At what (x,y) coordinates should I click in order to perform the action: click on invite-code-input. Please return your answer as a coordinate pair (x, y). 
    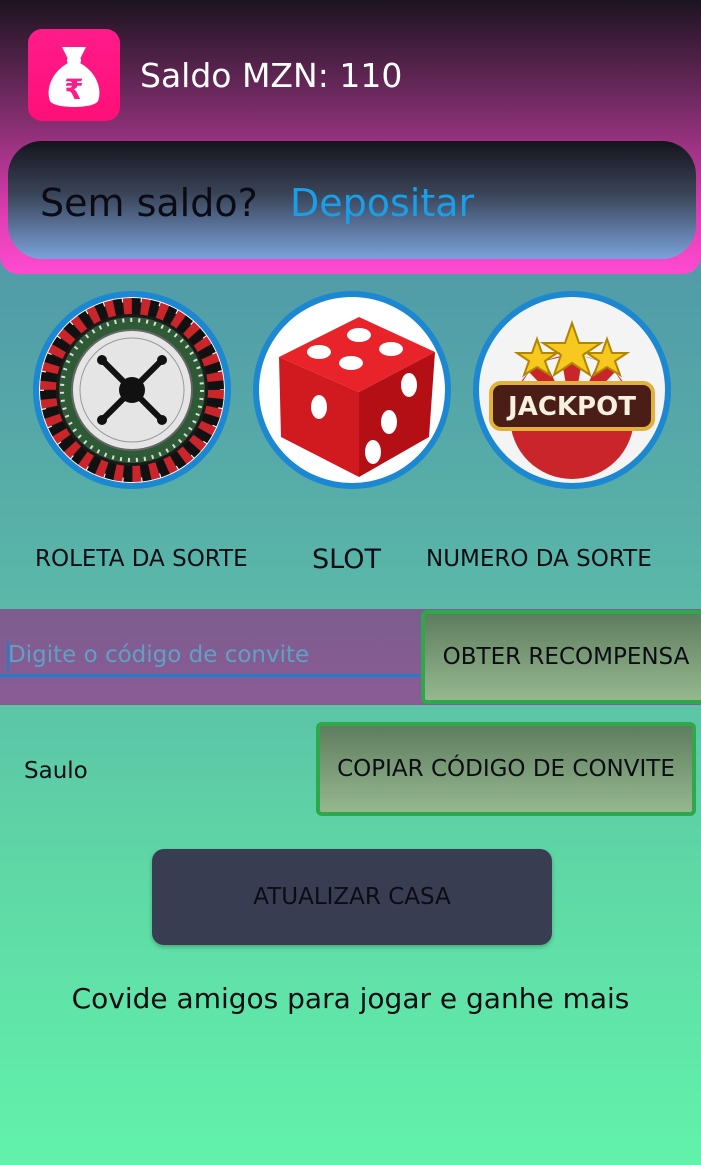
    Looking at the image, I should click on (210, 656).